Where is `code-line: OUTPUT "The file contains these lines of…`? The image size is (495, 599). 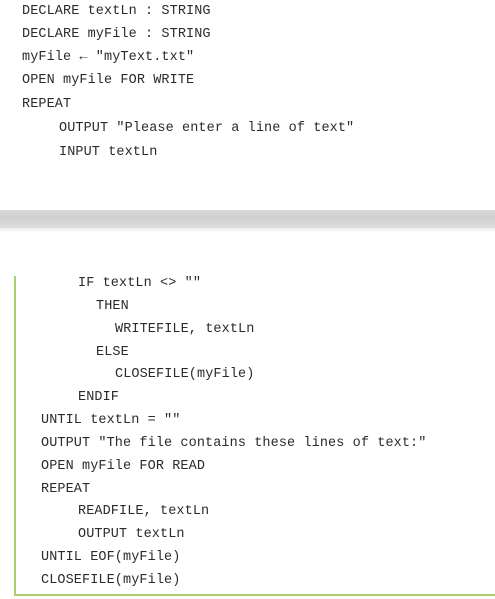 code-line: OUTPUT "The file contains these lines of… is located at coordinates (234, 443).